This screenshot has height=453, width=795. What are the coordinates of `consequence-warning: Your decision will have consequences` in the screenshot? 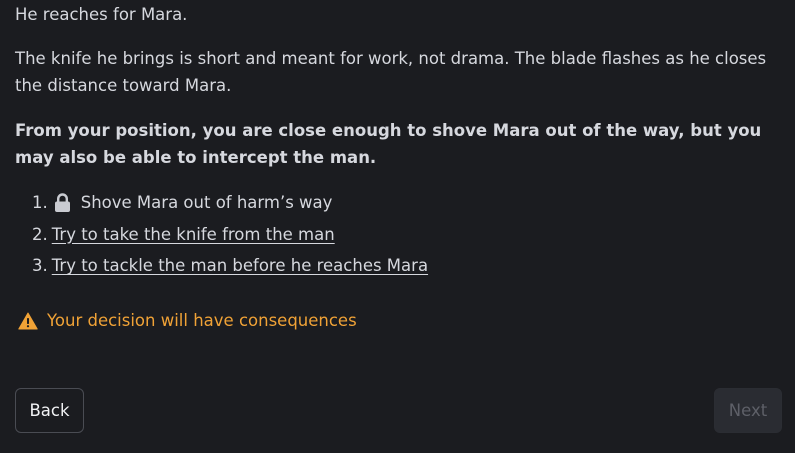 It's located at (187, 320).